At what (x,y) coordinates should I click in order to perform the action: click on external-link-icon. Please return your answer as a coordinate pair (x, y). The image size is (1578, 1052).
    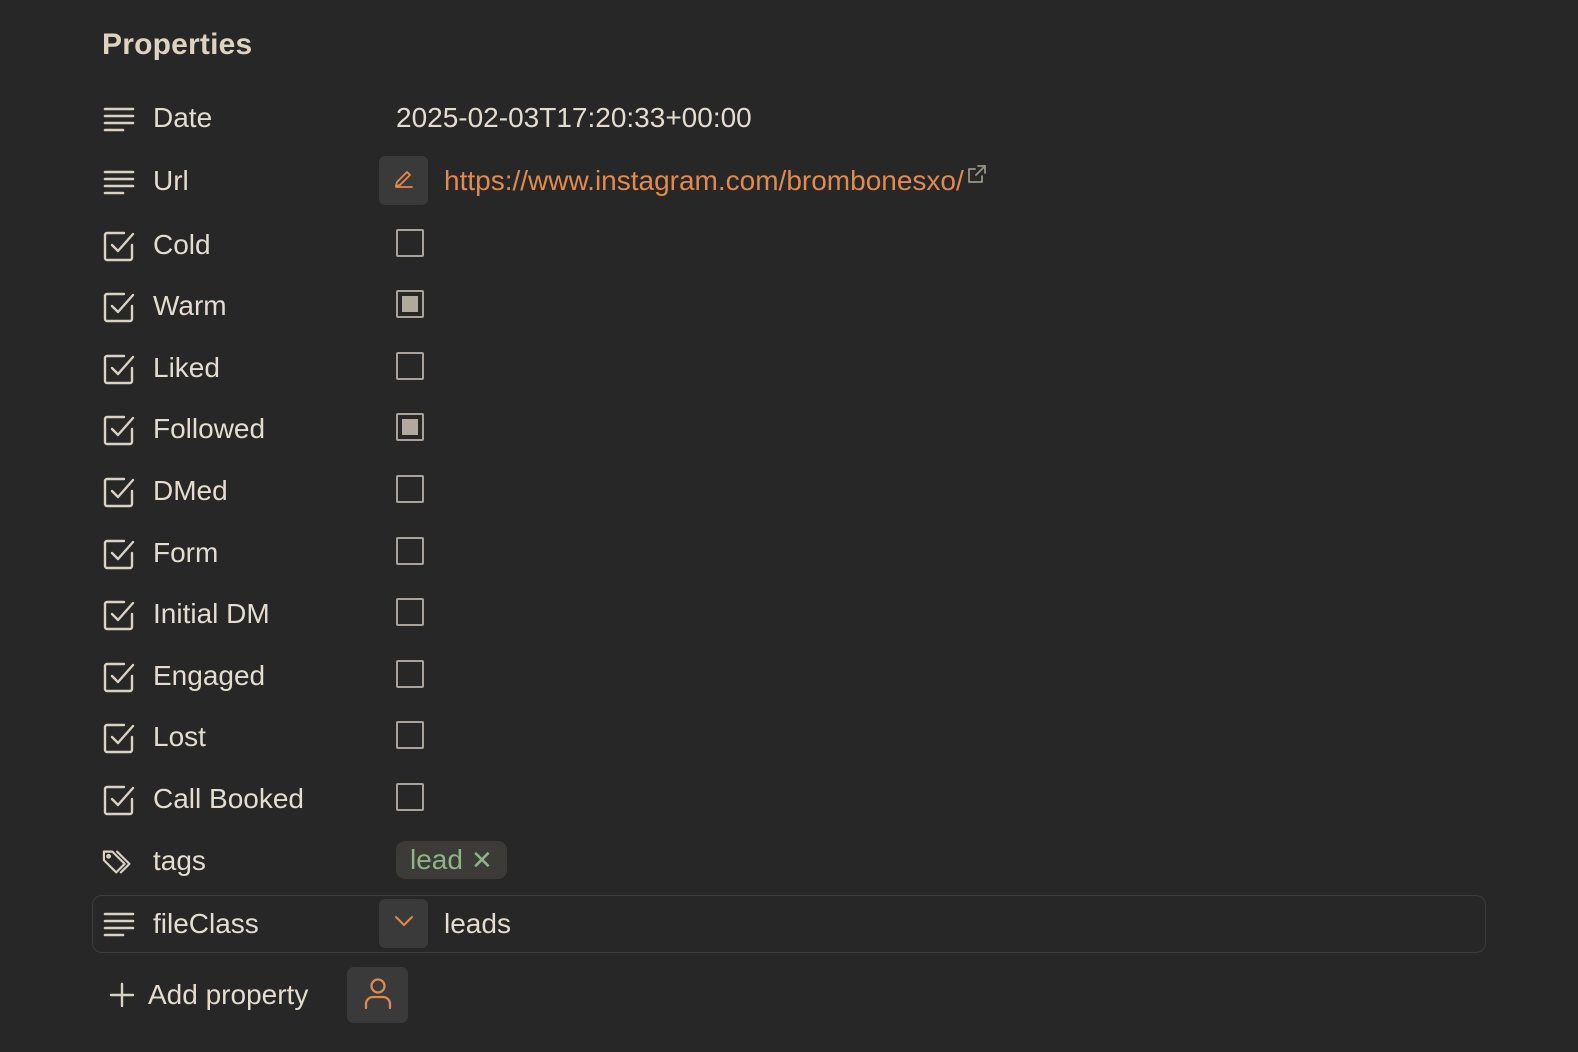
    Looking at the image, I should click on (977, 176).